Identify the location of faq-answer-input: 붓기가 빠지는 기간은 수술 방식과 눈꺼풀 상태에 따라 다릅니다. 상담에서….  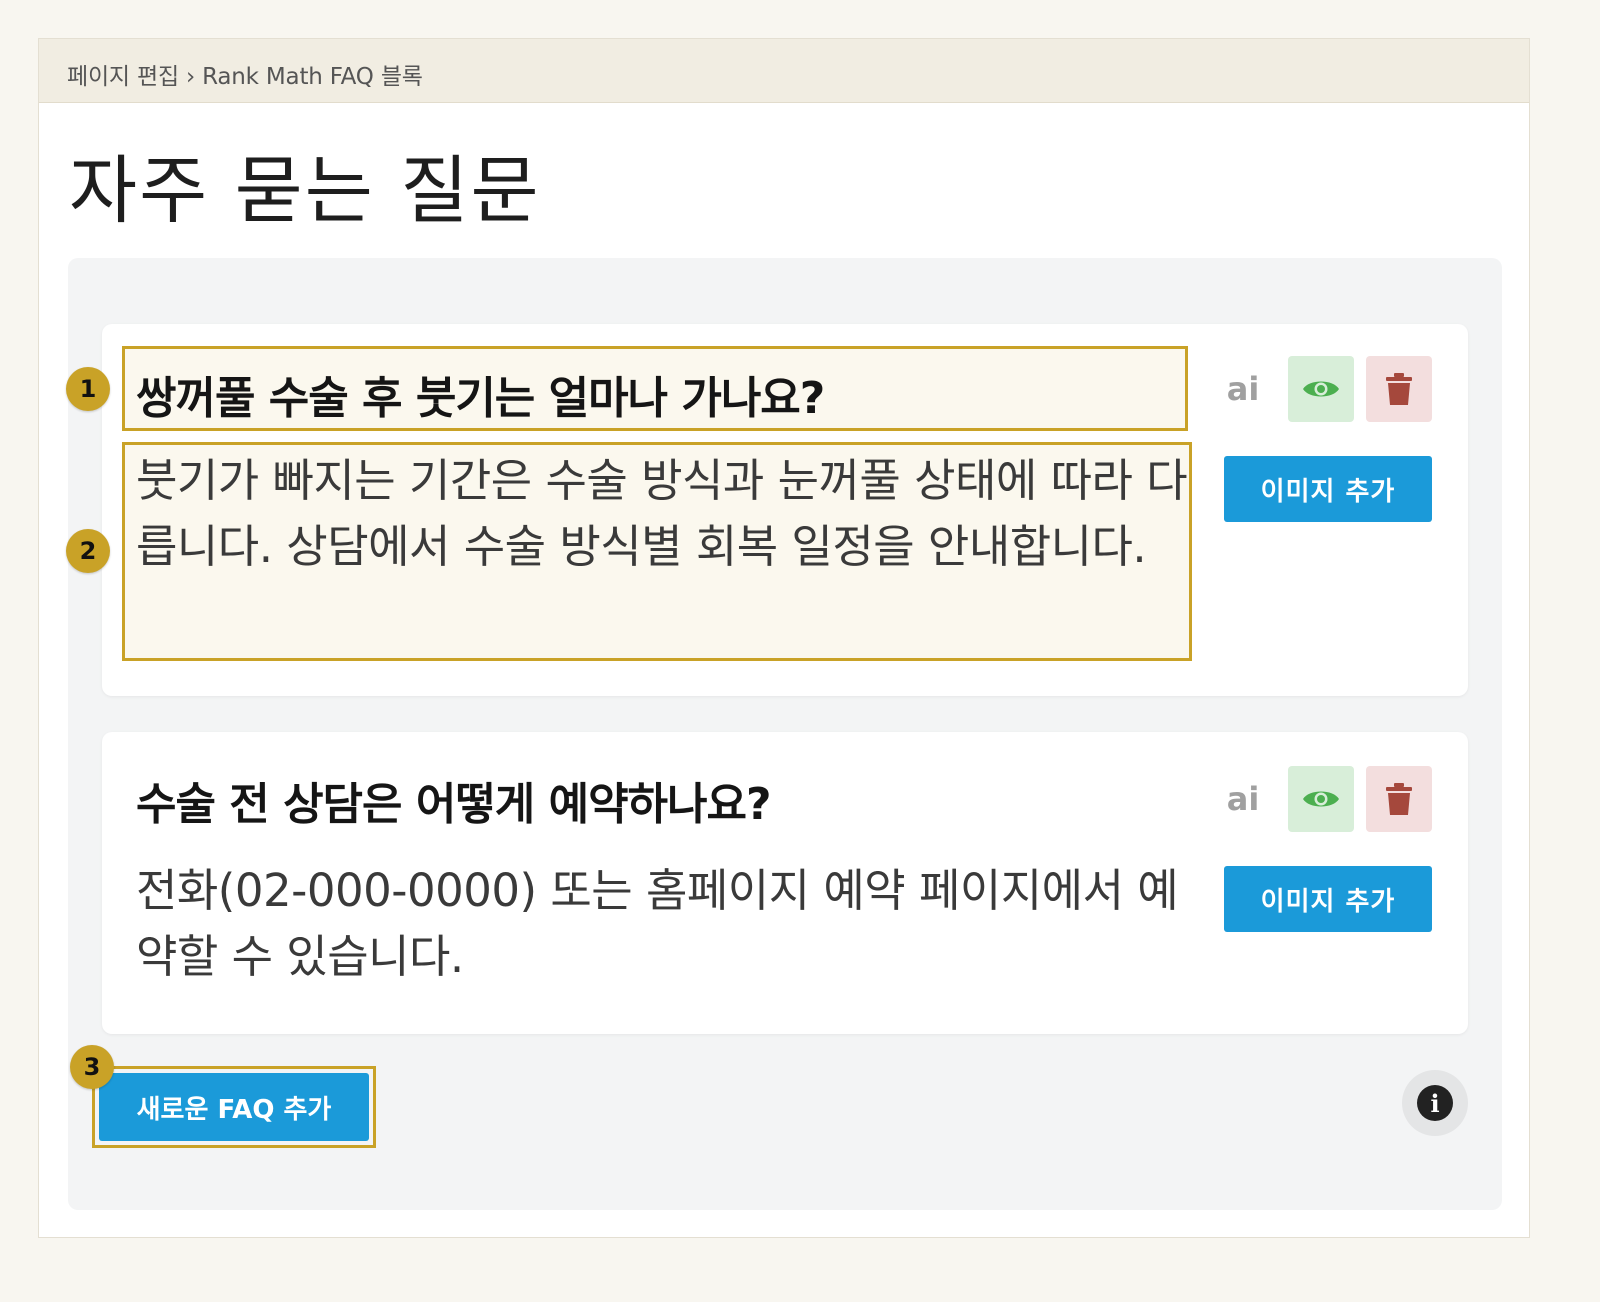
(666, 514).